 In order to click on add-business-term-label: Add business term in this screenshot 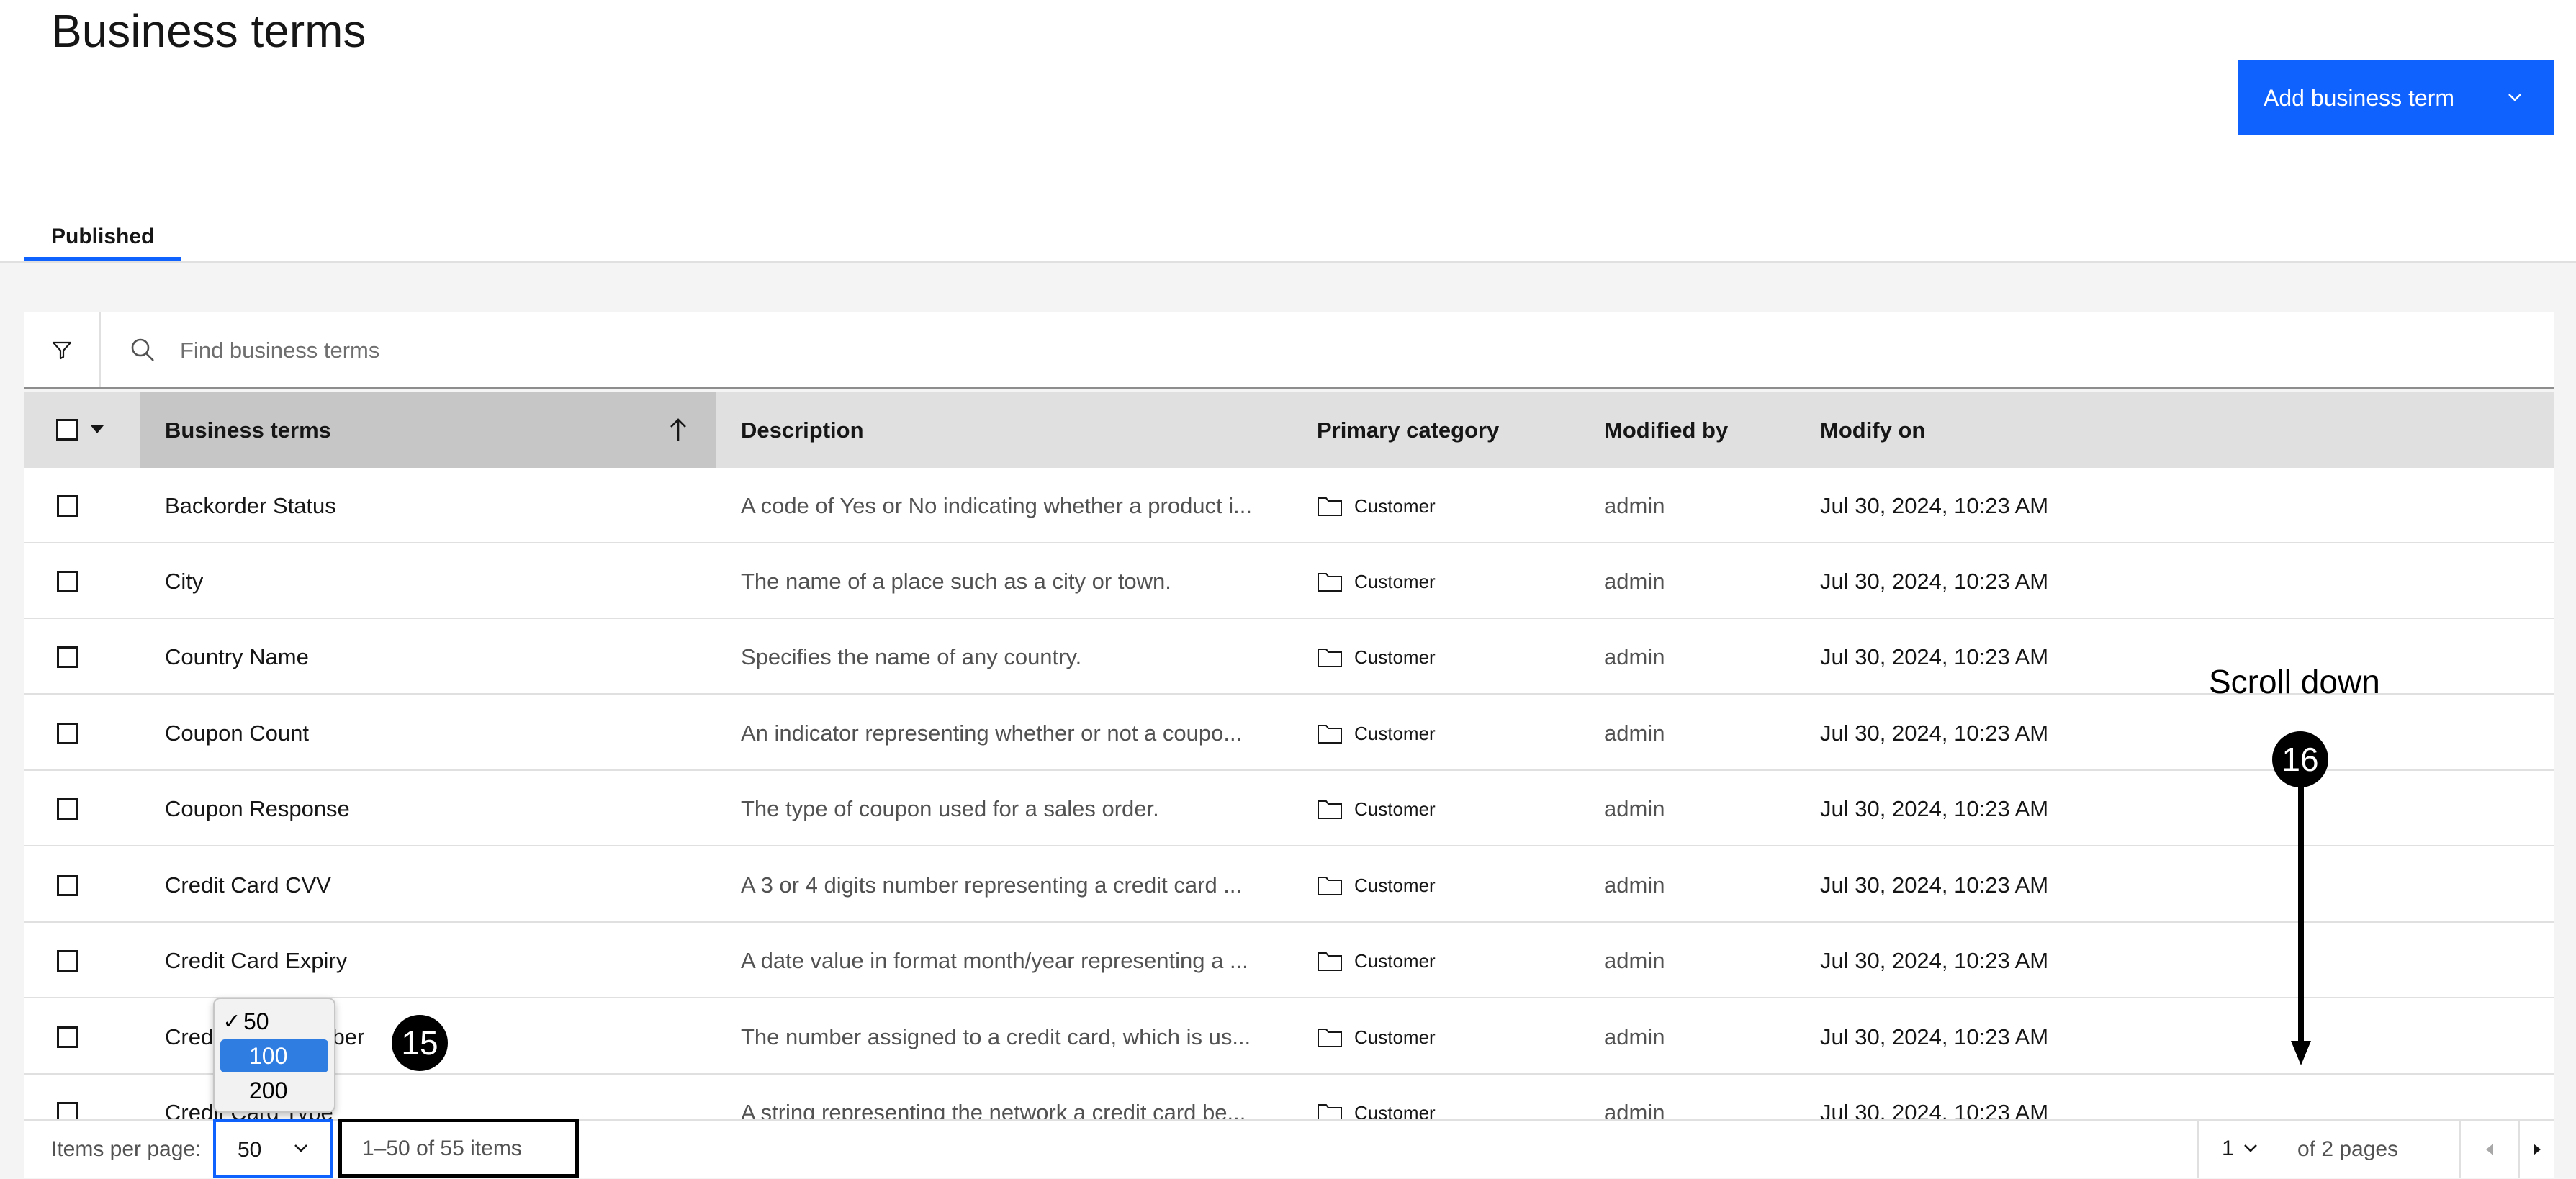, I will do `click(2359, 97)`.